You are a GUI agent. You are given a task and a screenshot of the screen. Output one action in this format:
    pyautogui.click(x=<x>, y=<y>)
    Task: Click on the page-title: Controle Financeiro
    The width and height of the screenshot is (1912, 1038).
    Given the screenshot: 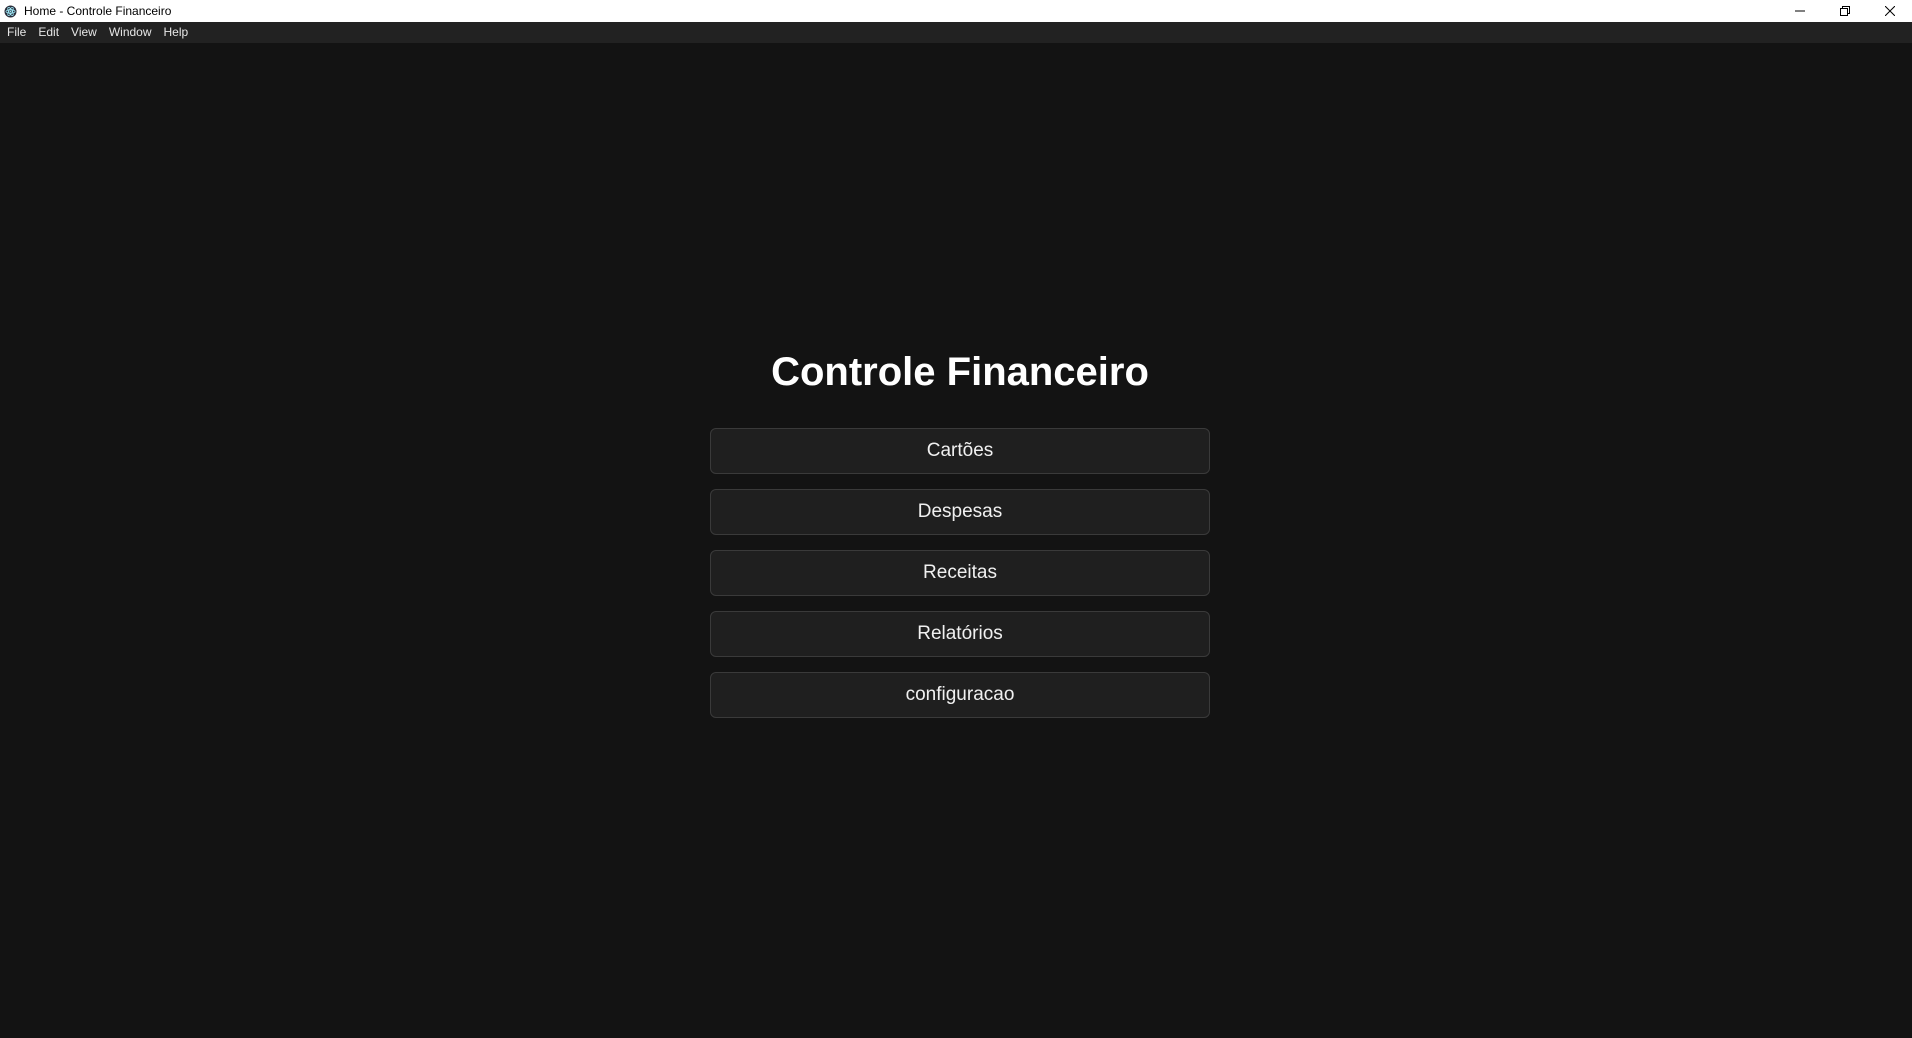 What is the action you would take?
    pyautogui.click(x=960, y=372)
    